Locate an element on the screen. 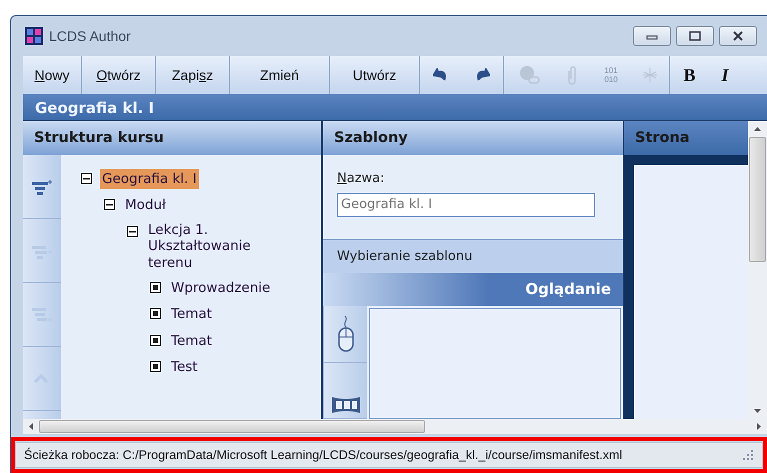 The width and height of the screenshot is (767, 473). app-logo-icon is located at coordinates (34, 36).